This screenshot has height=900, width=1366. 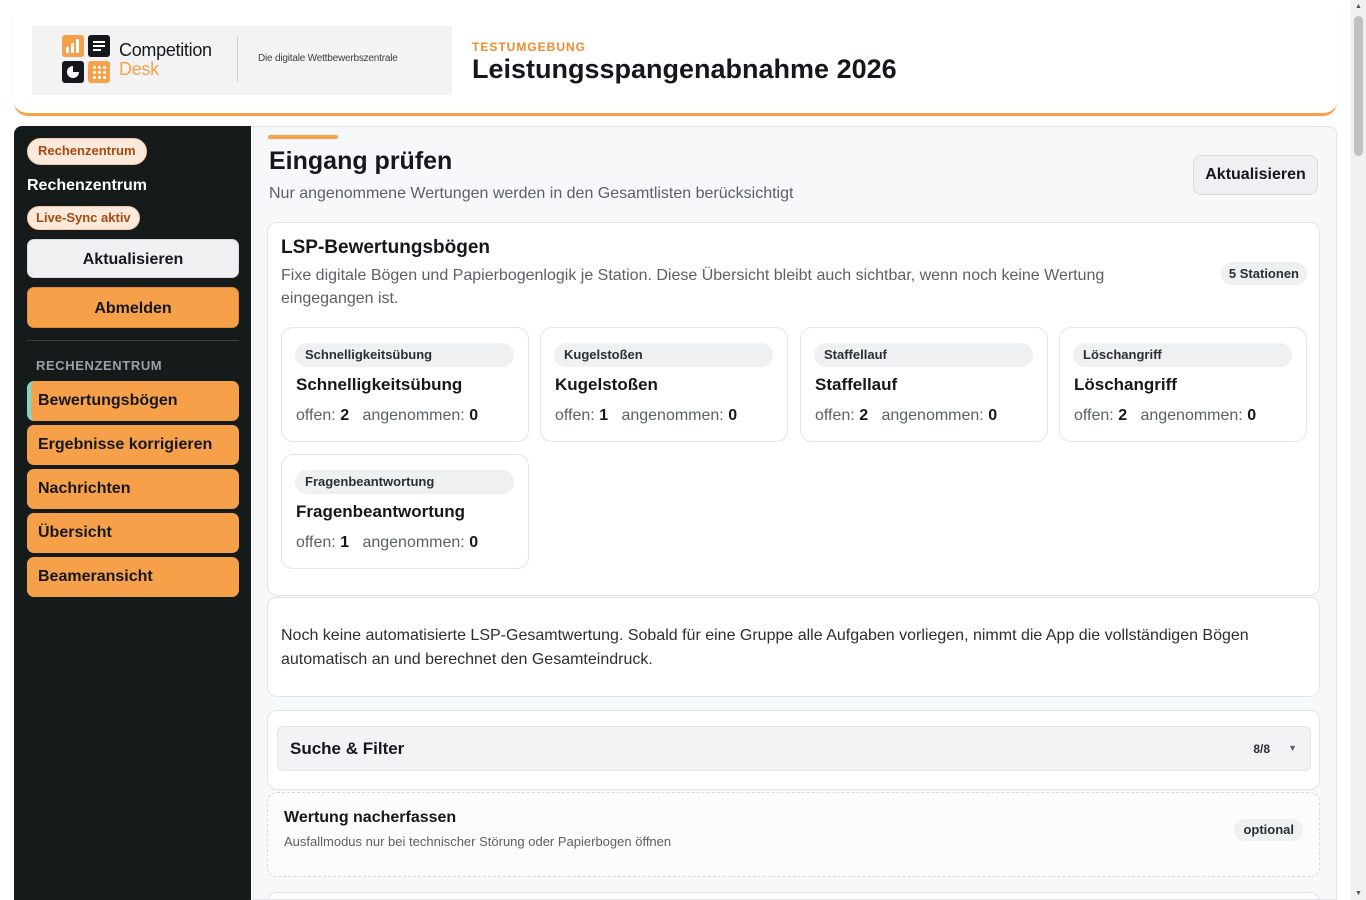 What do you see at coordinates (1182, 355) in the screenshot?
I see `station-tag: Löschangriff` at bounding box center [1182, 355].